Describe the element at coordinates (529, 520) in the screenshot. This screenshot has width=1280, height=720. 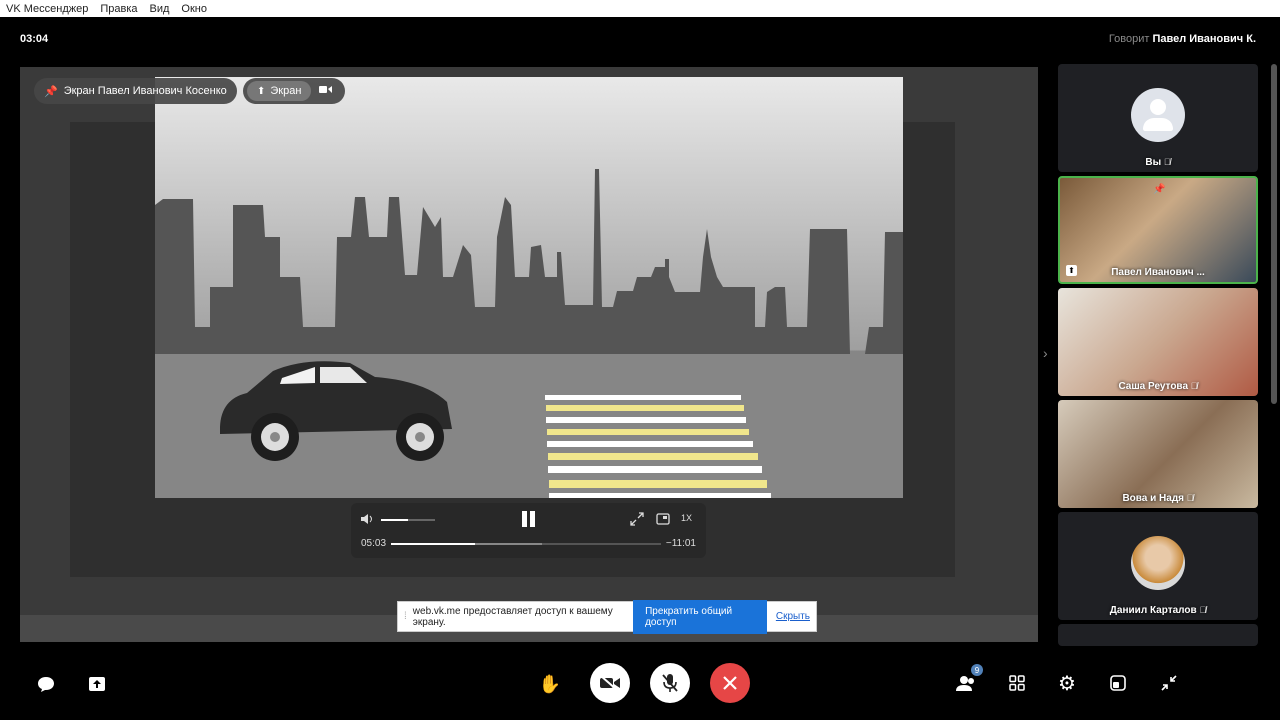
I see `pause-button` at that location.